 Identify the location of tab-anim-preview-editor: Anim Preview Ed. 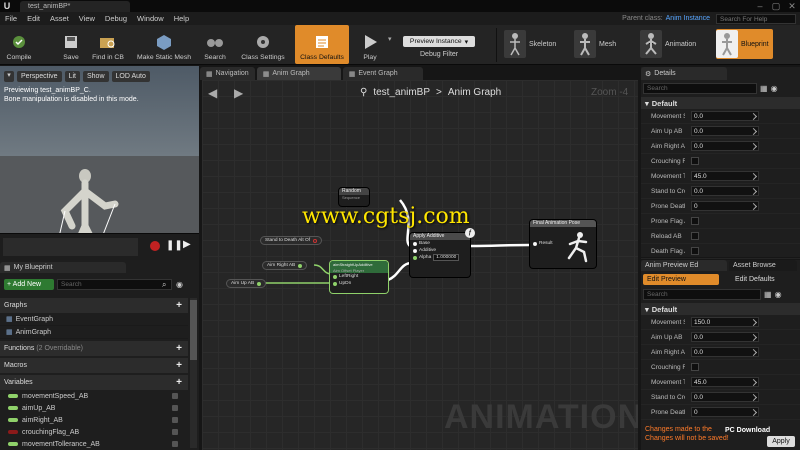
(684, 265).